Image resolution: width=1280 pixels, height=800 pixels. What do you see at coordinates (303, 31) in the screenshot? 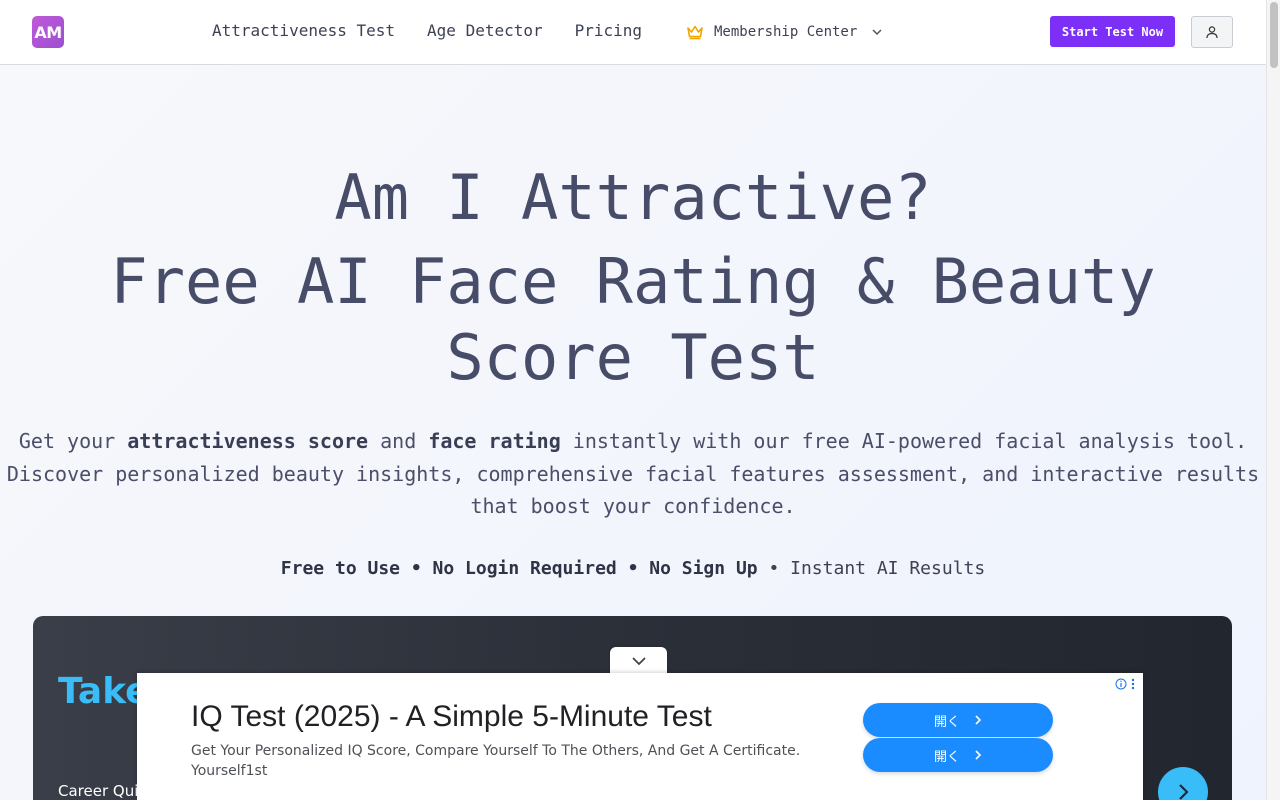
I see `nav-attractiveness-test: Attractiveness Test` at bounding box center [303, 31].